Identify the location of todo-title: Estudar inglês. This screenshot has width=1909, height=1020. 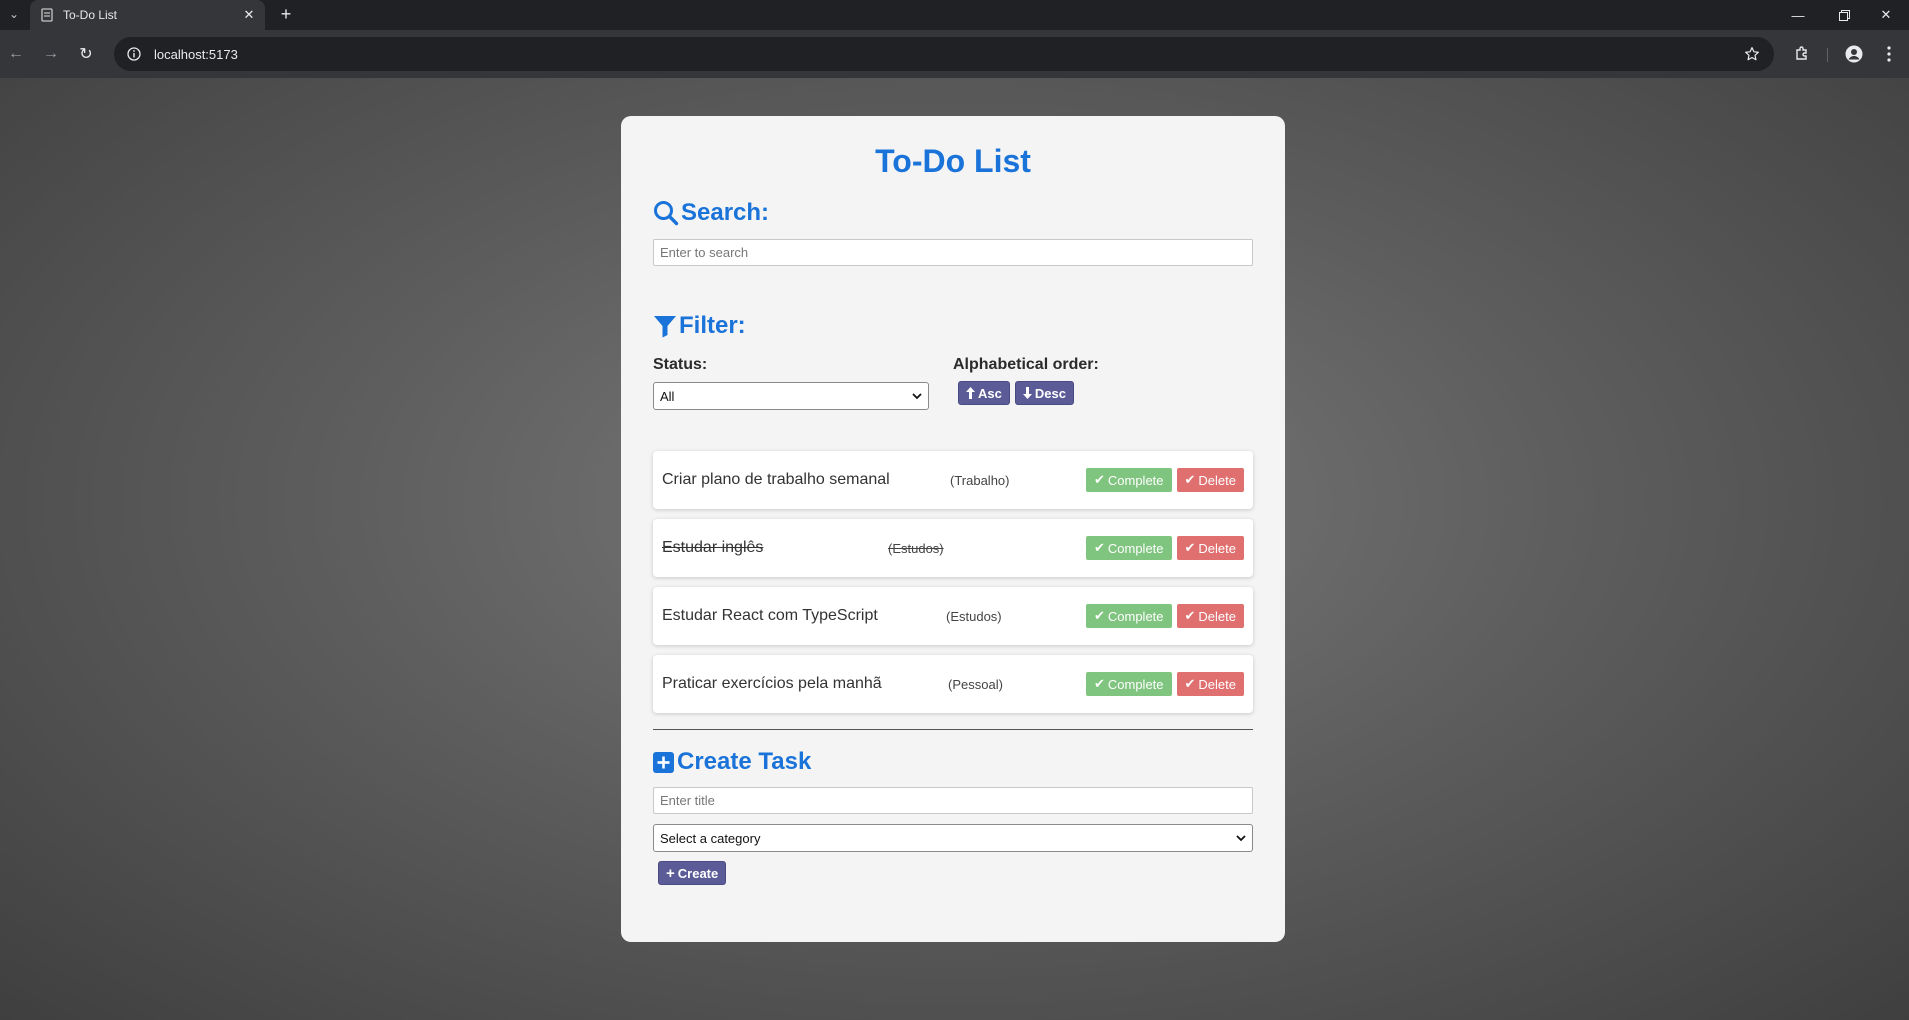
(713, 548).